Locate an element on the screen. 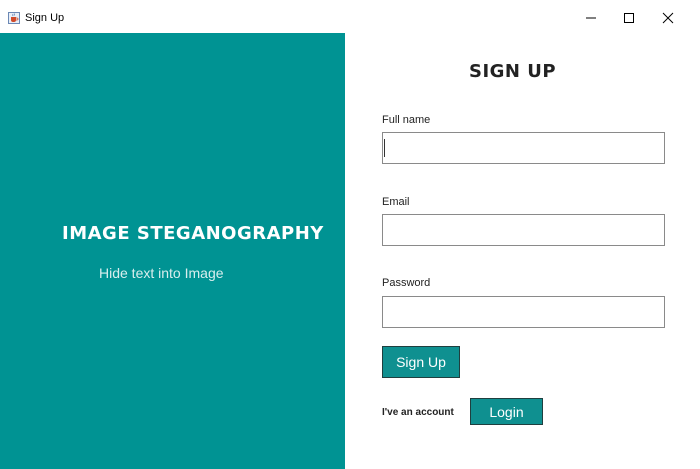  minimize-button is located at coordinates (591, 18).